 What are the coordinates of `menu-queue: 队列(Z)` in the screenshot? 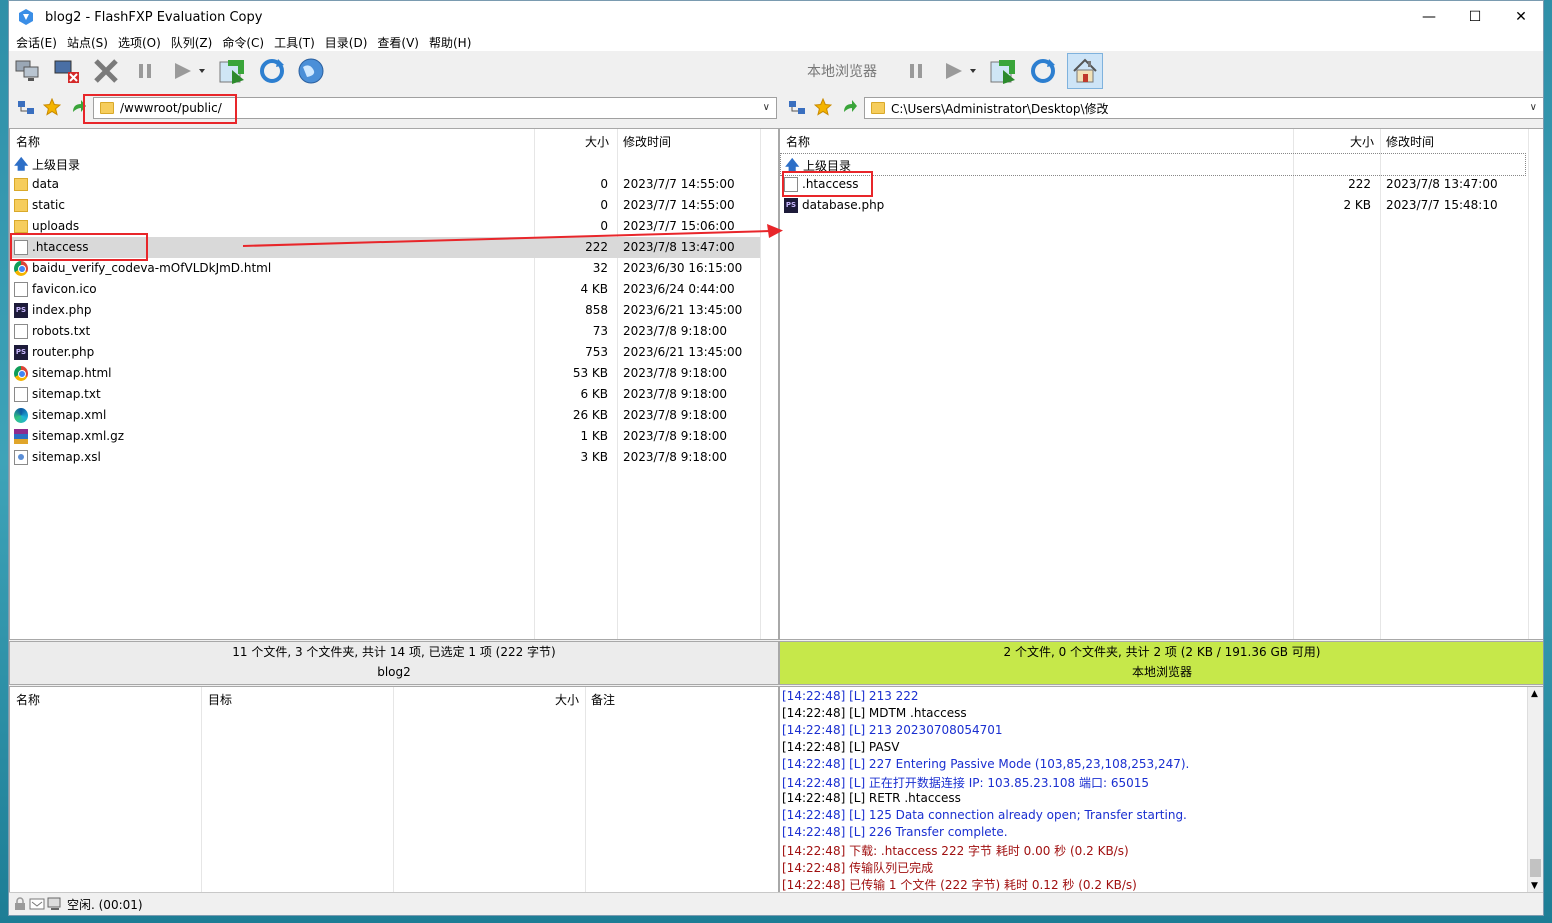 It's located at (192, 42).